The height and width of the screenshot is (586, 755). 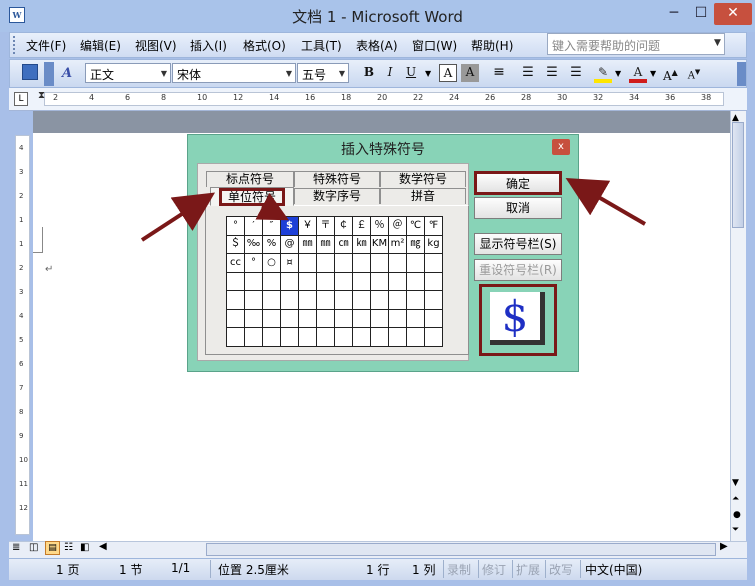 What do you see at coordinates (393, 209) in the screenshot?
I see `annotation-arrows` at bounding box center [393, 209].